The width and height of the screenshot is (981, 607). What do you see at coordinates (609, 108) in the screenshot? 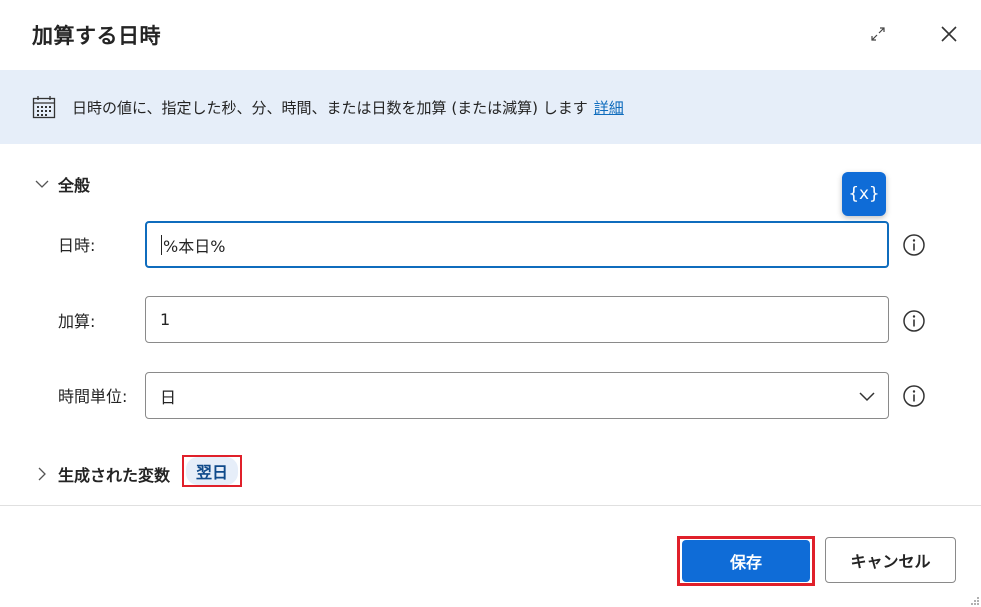
I see `more-info-link: 詳細` at bounding box center [609, 108].